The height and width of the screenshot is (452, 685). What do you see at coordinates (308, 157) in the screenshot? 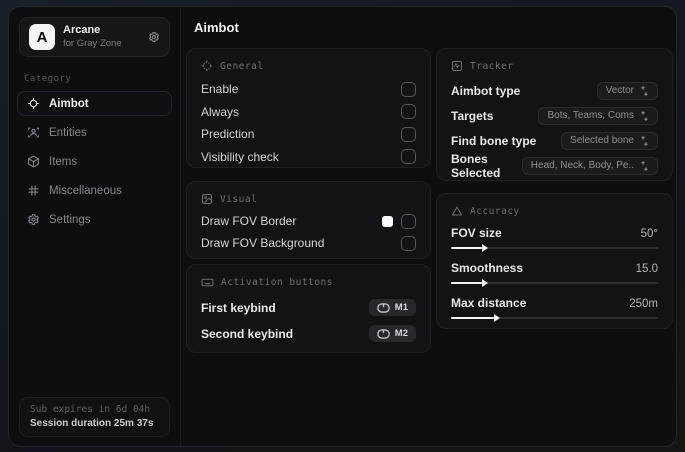
I see `setting-row-visibility-check: Visibility check` at bounding box center [308, 157].